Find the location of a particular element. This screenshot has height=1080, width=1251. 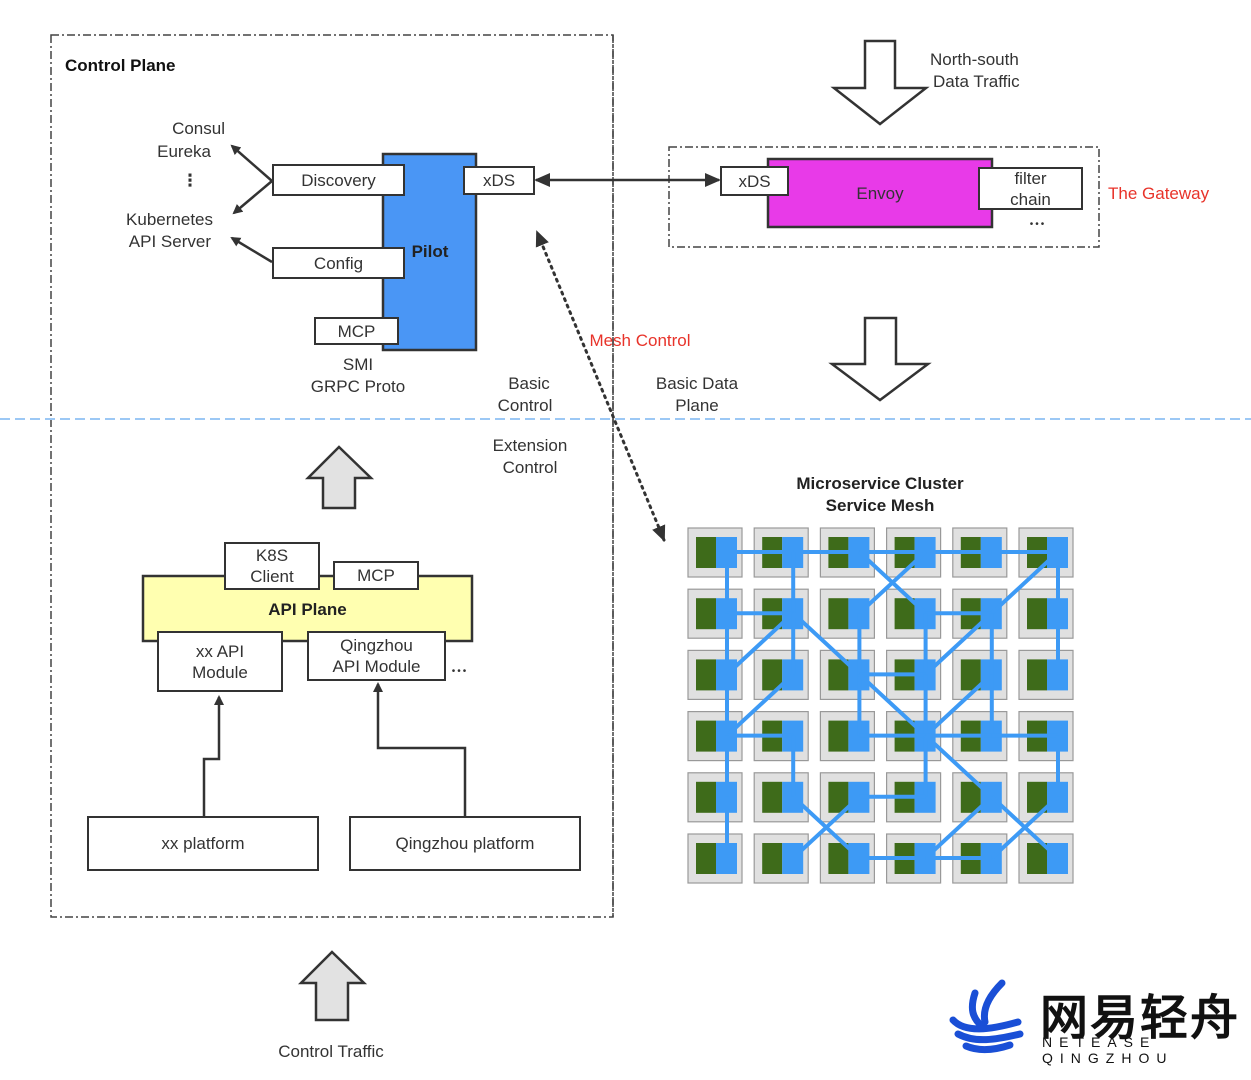

filter-chain-more: ••• is located at coordinates (1038, 224).